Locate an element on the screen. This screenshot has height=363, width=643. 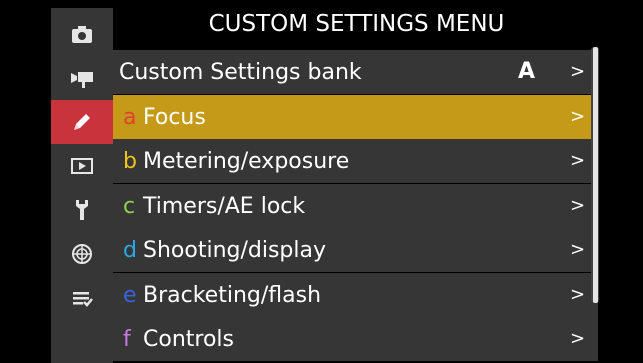
menu-item-letter: c is located at coordinates (129, 206).